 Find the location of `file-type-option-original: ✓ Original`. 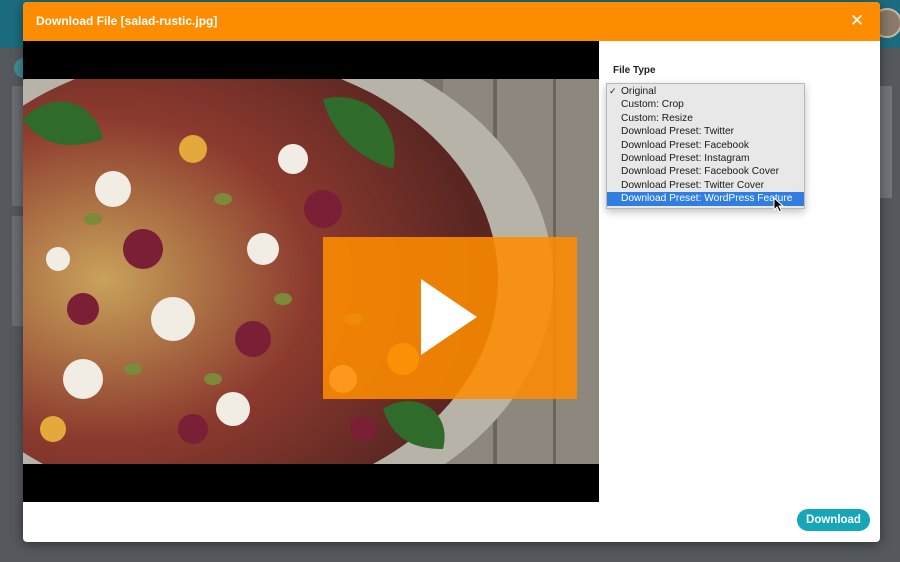

file-type-option-original: ✓ Original is located at coordinates (705, 91).